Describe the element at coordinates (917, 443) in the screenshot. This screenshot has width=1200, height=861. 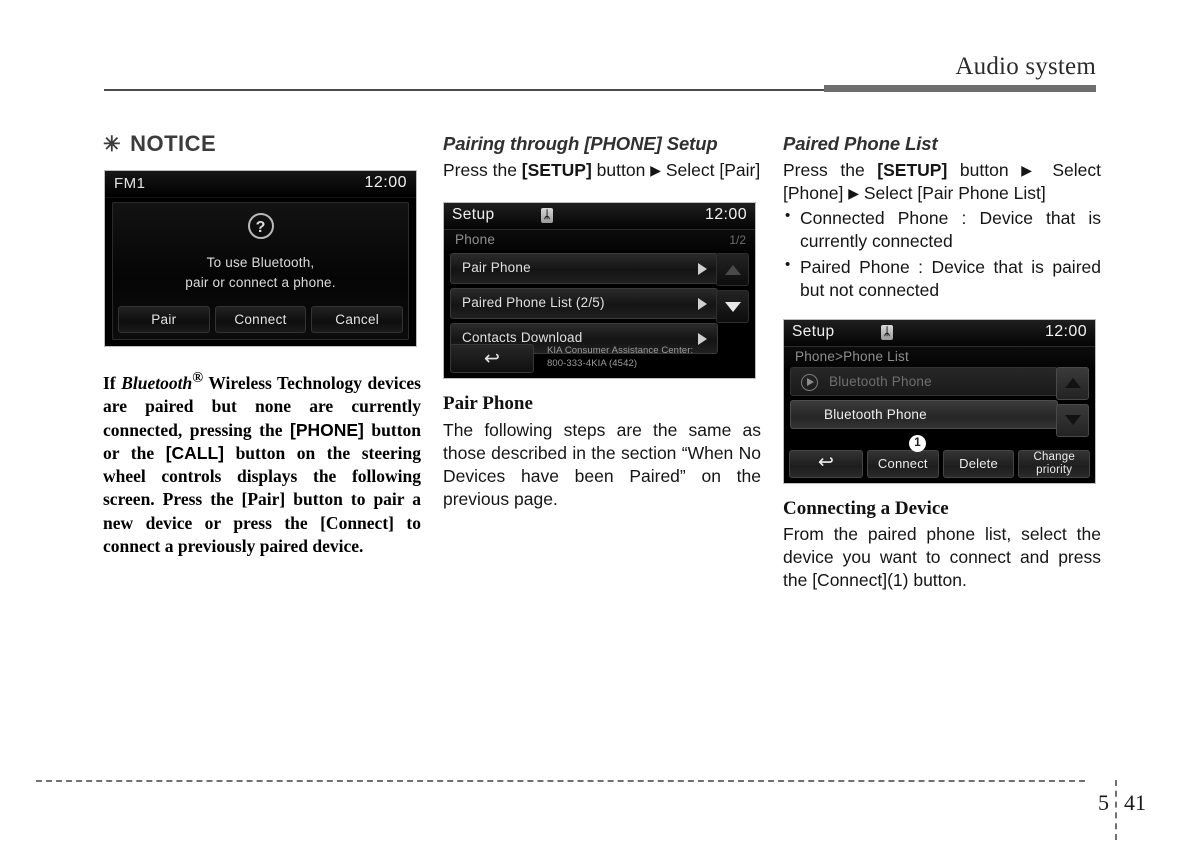
I see `callout-marker-1: 1` at that location.